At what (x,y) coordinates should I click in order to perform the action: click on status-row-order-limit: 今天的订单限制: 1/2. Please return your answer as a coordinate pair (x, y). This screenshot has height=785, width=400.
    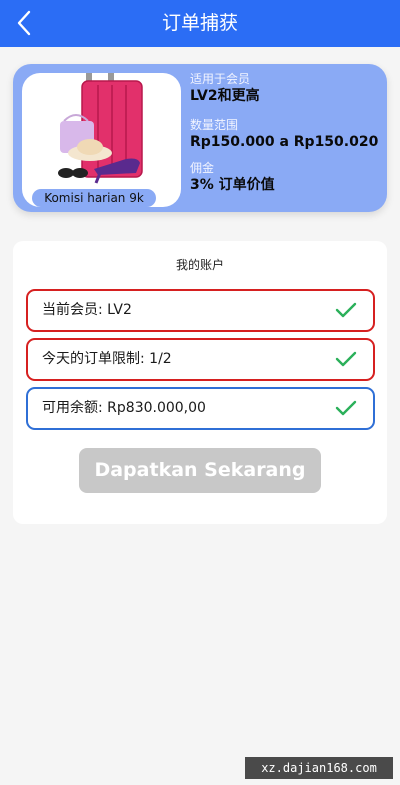
    Looking at the image, I should click on (200, 359).